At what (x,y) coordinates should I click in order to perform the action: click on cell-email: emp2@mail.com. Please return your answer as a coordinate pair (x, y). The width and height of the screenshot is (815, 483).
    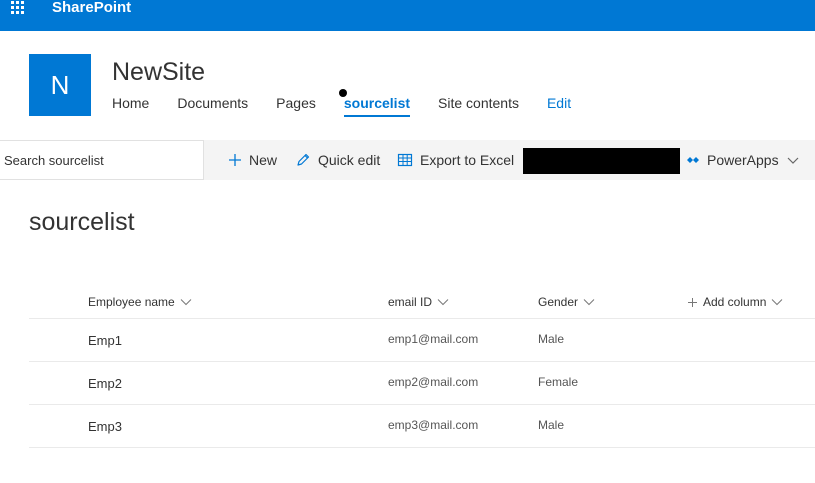
    Looking at the image, I should click on (433, 382).